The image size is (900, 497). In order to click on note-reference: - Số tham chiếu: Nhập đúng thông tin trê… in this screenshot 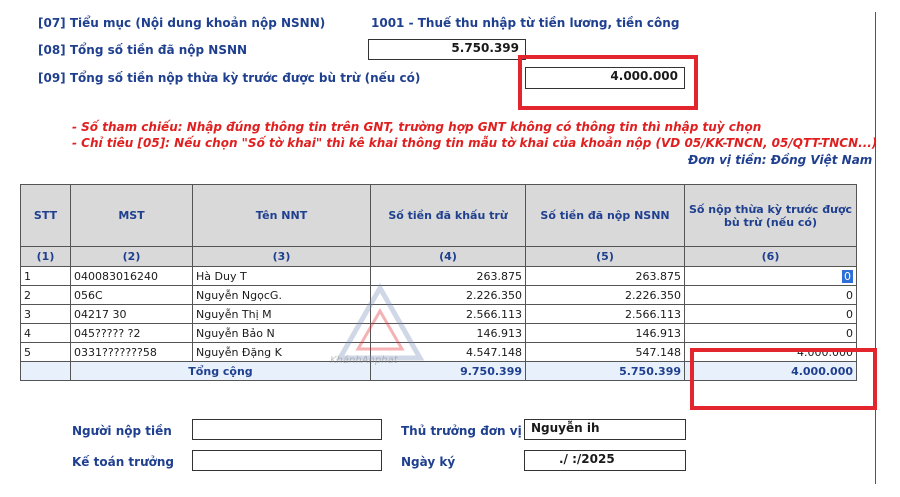, I will do `click(417, 127)`.